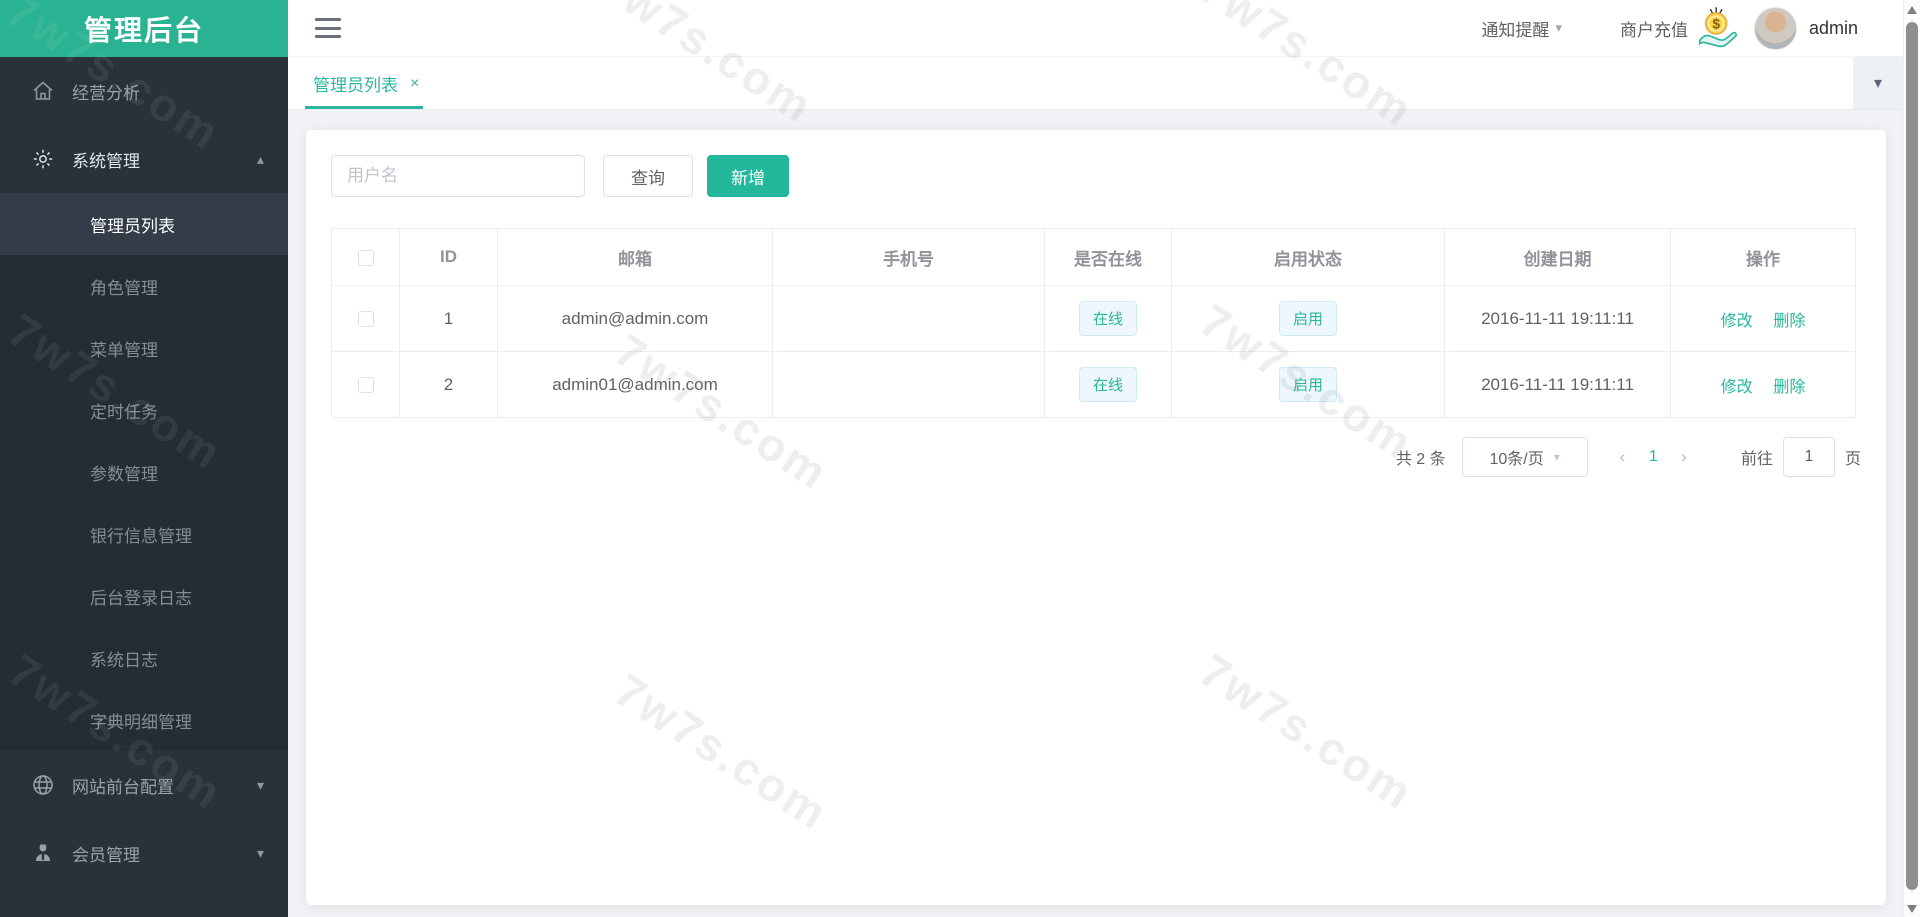 This screenshot has width=1920, height=917. Describe the element at coordinates (260, 158) in the screenshot. I see `chevron-up-icon: ▴` at that location.